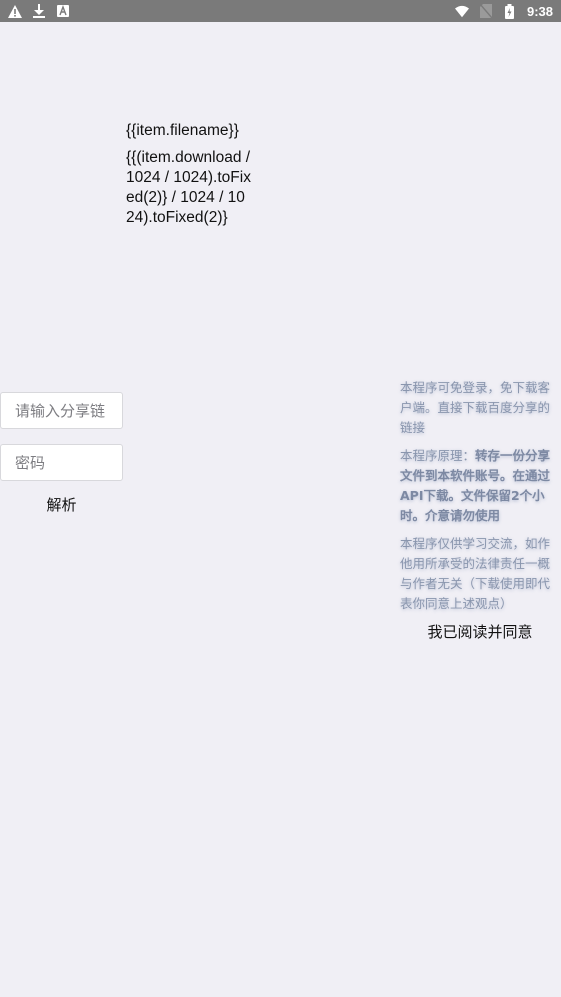  I want to click on status-bar-right: 9:38, so click(503, 11).